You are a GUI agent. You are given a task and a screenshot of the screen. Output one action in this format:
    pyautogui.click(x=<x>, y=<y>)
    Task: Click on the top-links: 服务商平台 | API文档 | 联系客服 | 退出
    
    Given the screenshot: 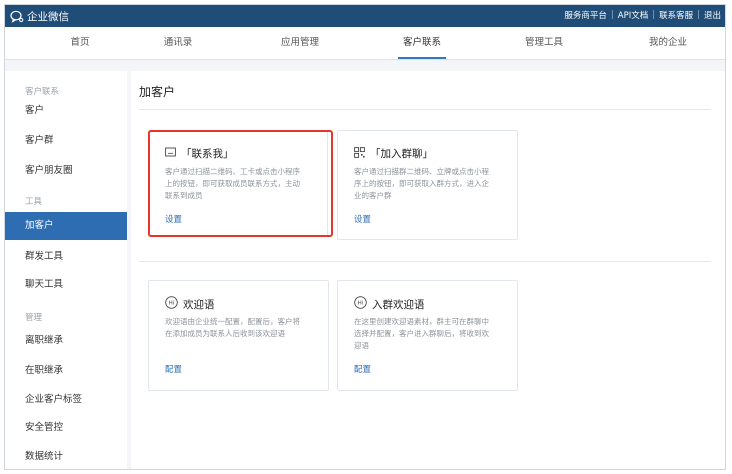 What is the action you would take?
    pyautogui.click(x=642, y=15)
    